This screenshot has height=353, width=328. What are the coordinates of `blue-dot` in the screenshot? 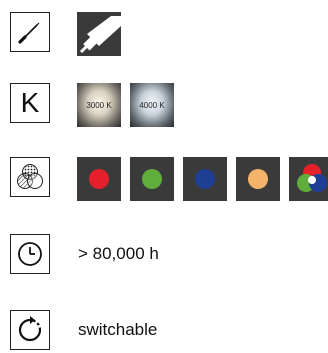 It's located at (205, 179).